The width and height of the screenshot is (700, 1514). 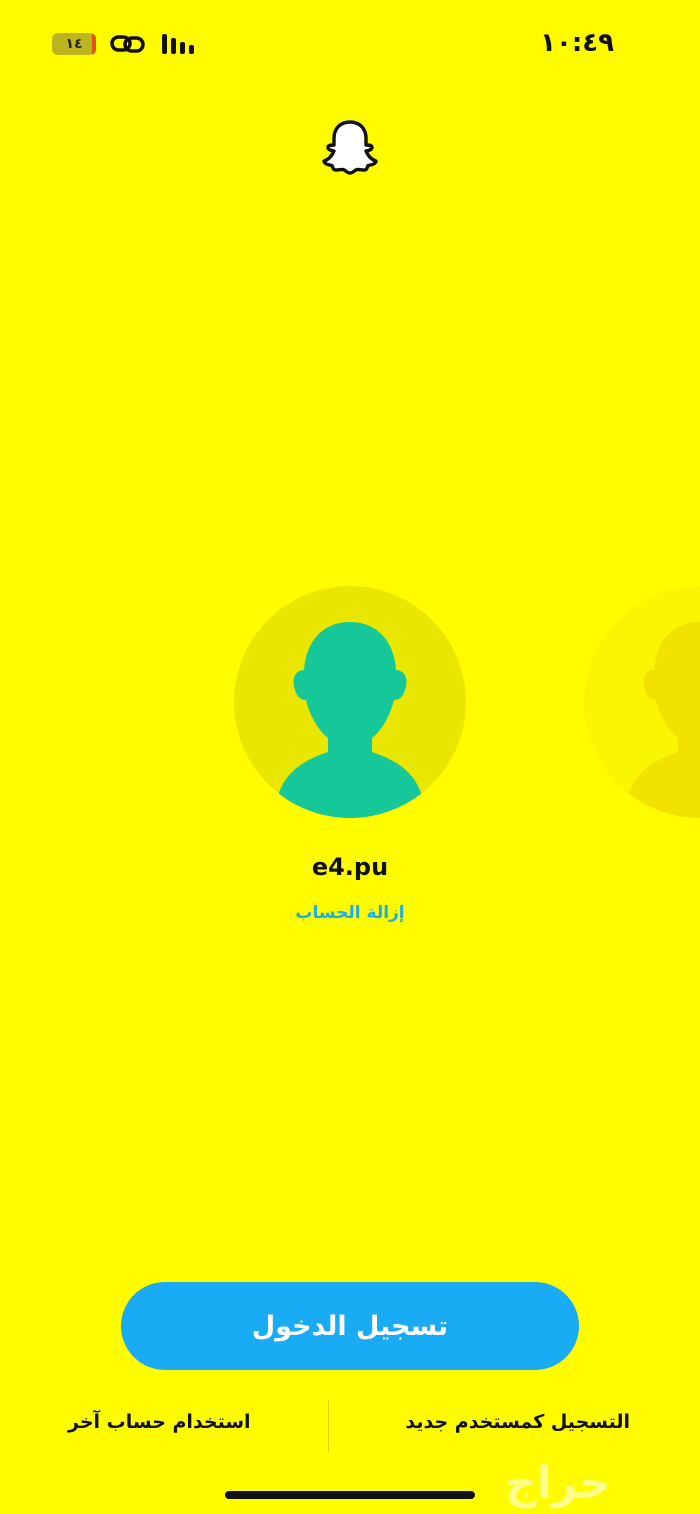 I want to click on home-indicator, so click(x=350, y=1495).